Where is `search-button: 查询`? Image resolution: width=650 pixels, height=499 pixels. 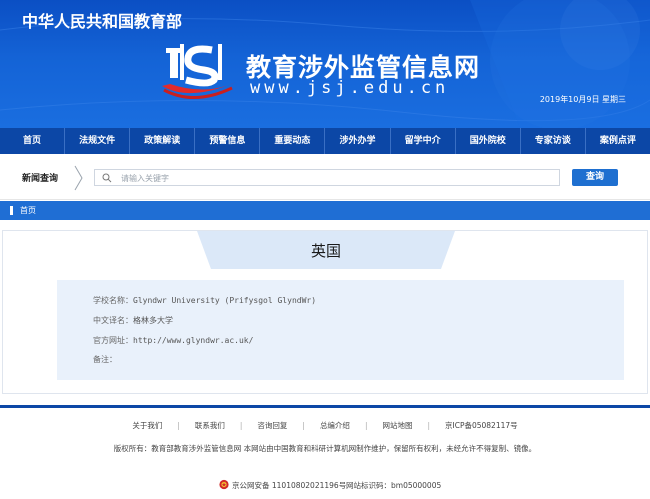
search-button: 查询 is located at coordinates (595, 177).